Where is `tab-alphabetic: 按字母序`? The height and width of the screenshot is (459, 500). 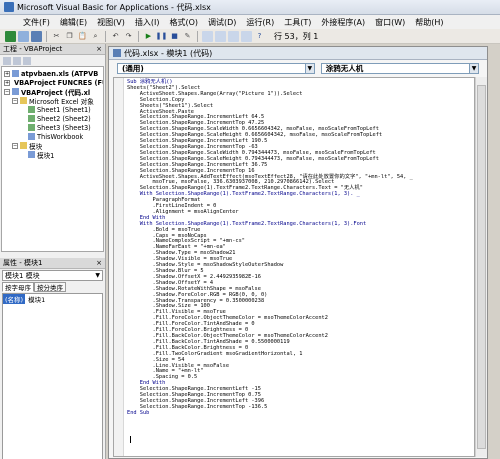 tab-alphabetic: 按字母序 is located at coordinates (18, 287).